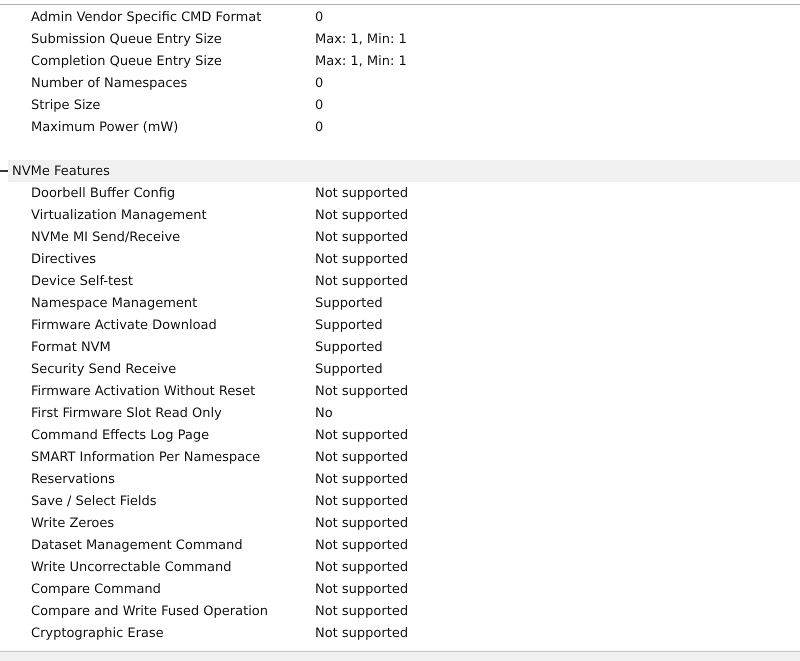 The height and width of the screenshot is (661, 800). Describe the element at coordinates (127, 61) in the screenshot. I see `property-name: Completion Queue Entry Size` at that location.